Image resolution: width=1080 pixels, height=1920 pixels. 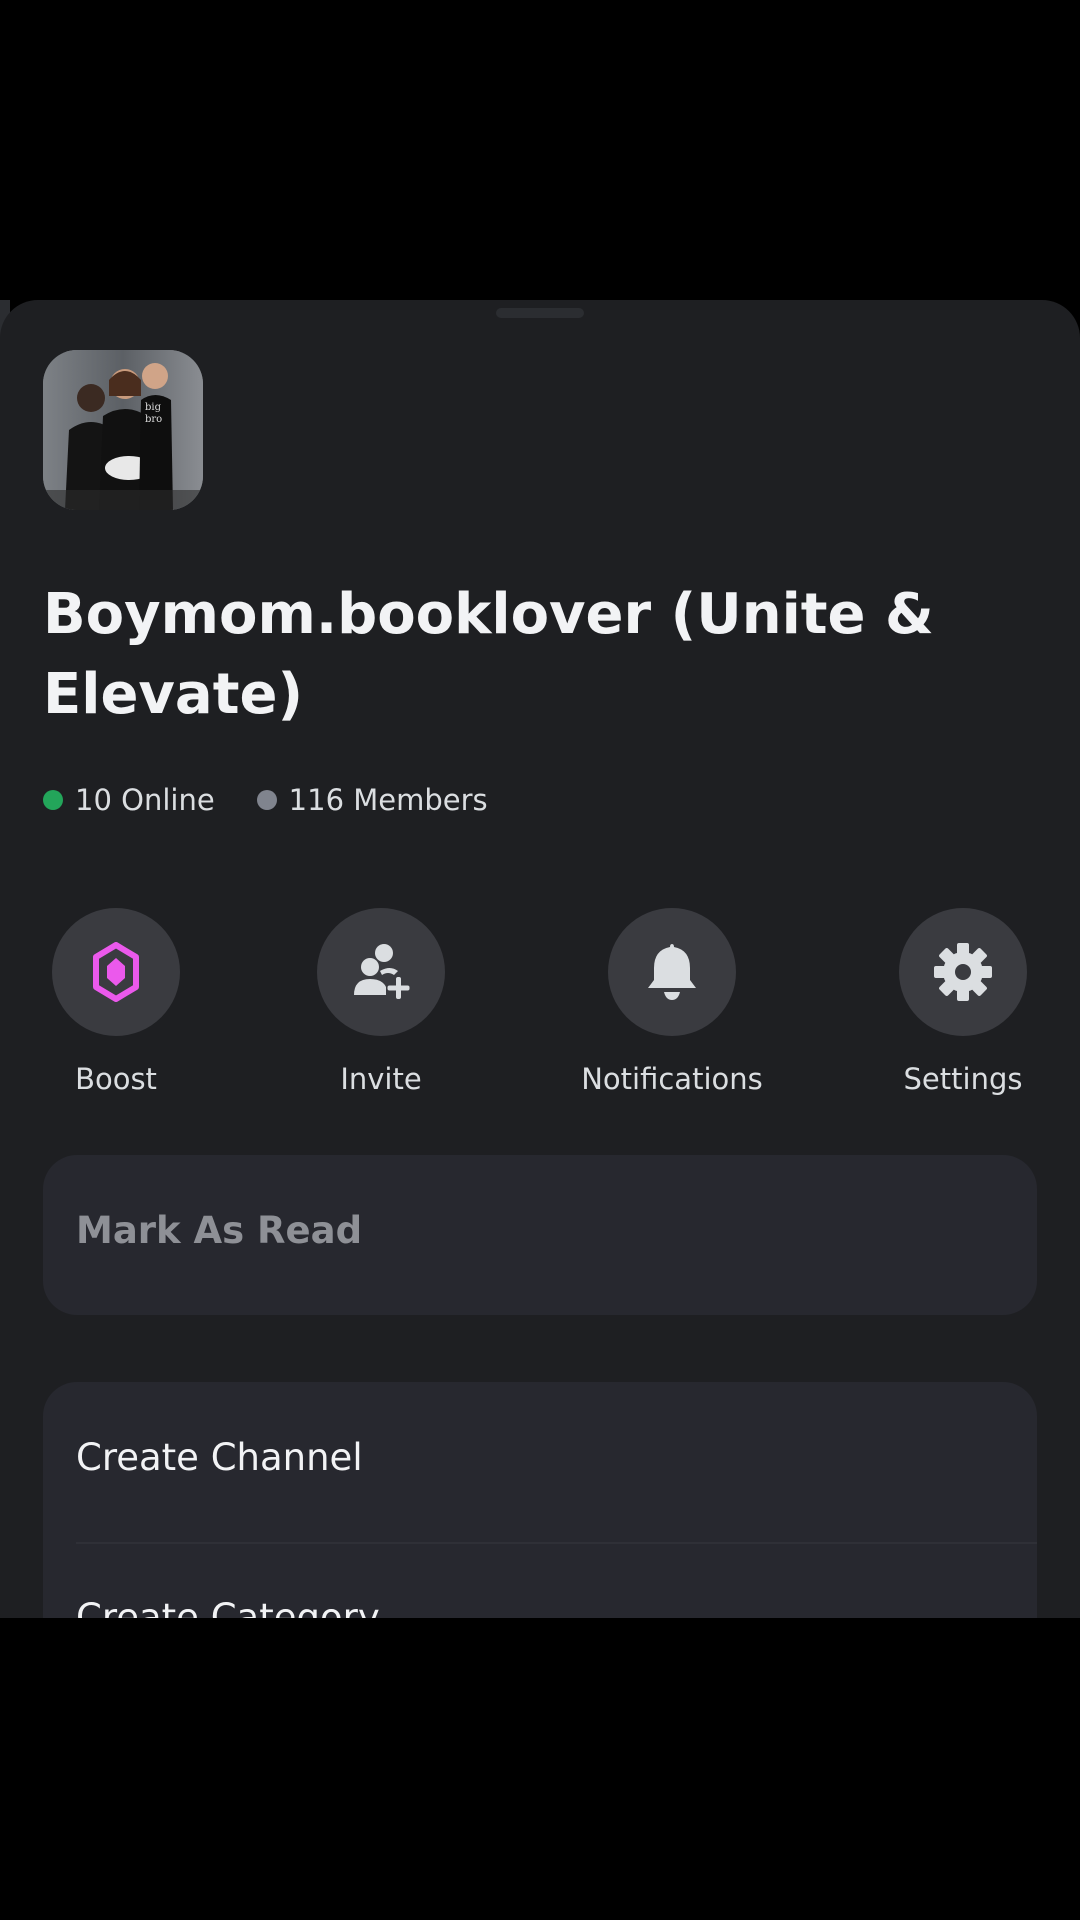 I want to click on notifications-circle, so click(x=672, y=972).